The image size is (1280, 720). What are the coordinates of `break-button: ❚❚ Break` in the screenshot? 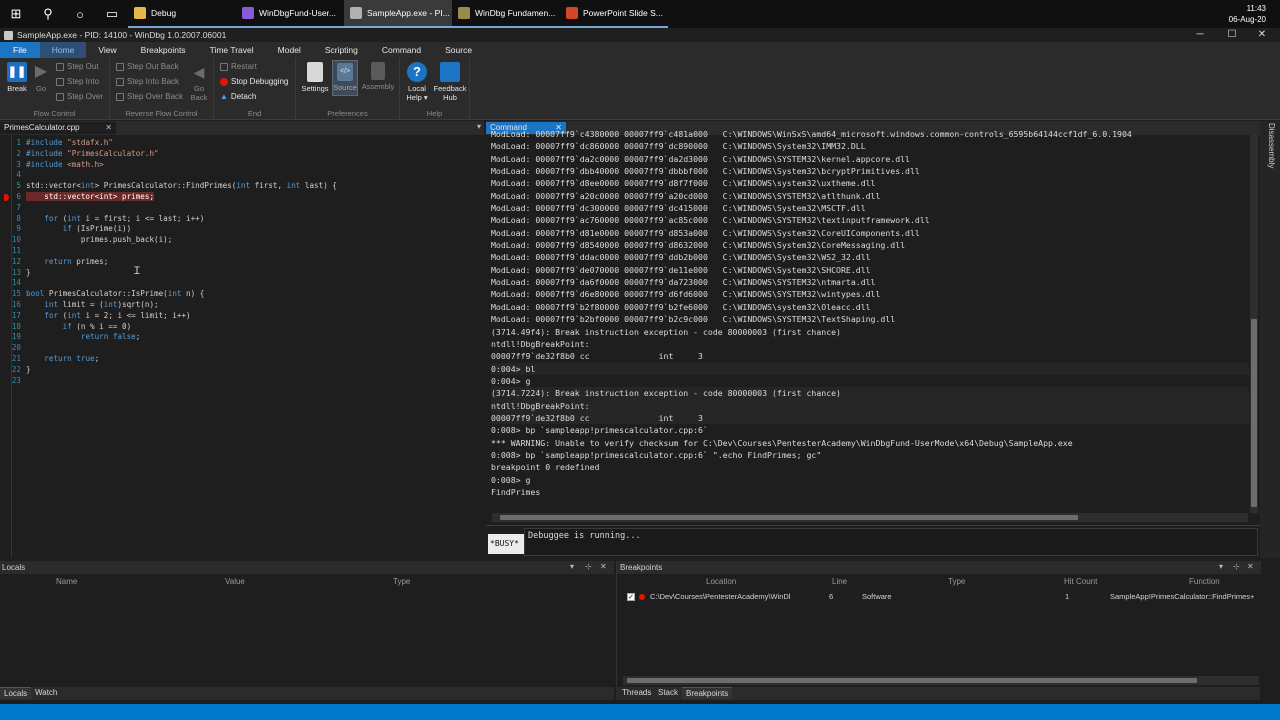 It's located at (17, 77).